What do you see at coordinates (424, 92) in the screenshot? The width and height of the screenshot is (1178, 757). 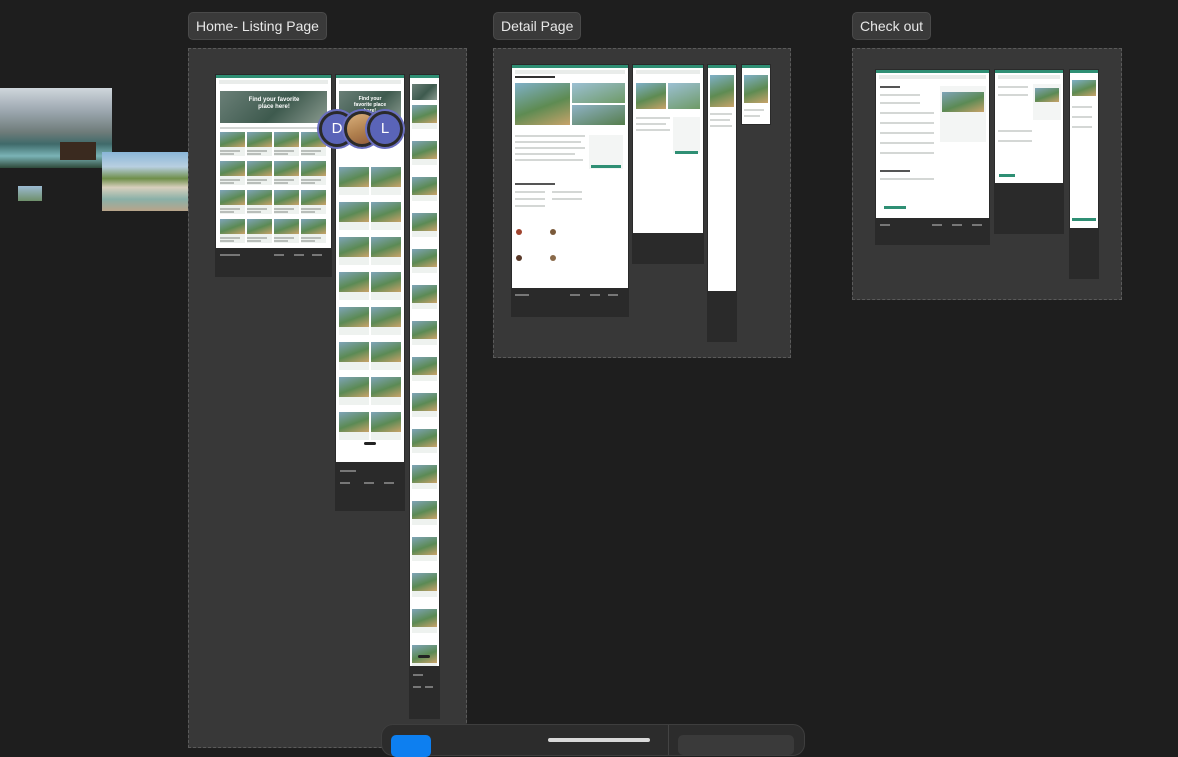 I see `hero-banner` at bounding box center [424, 92].